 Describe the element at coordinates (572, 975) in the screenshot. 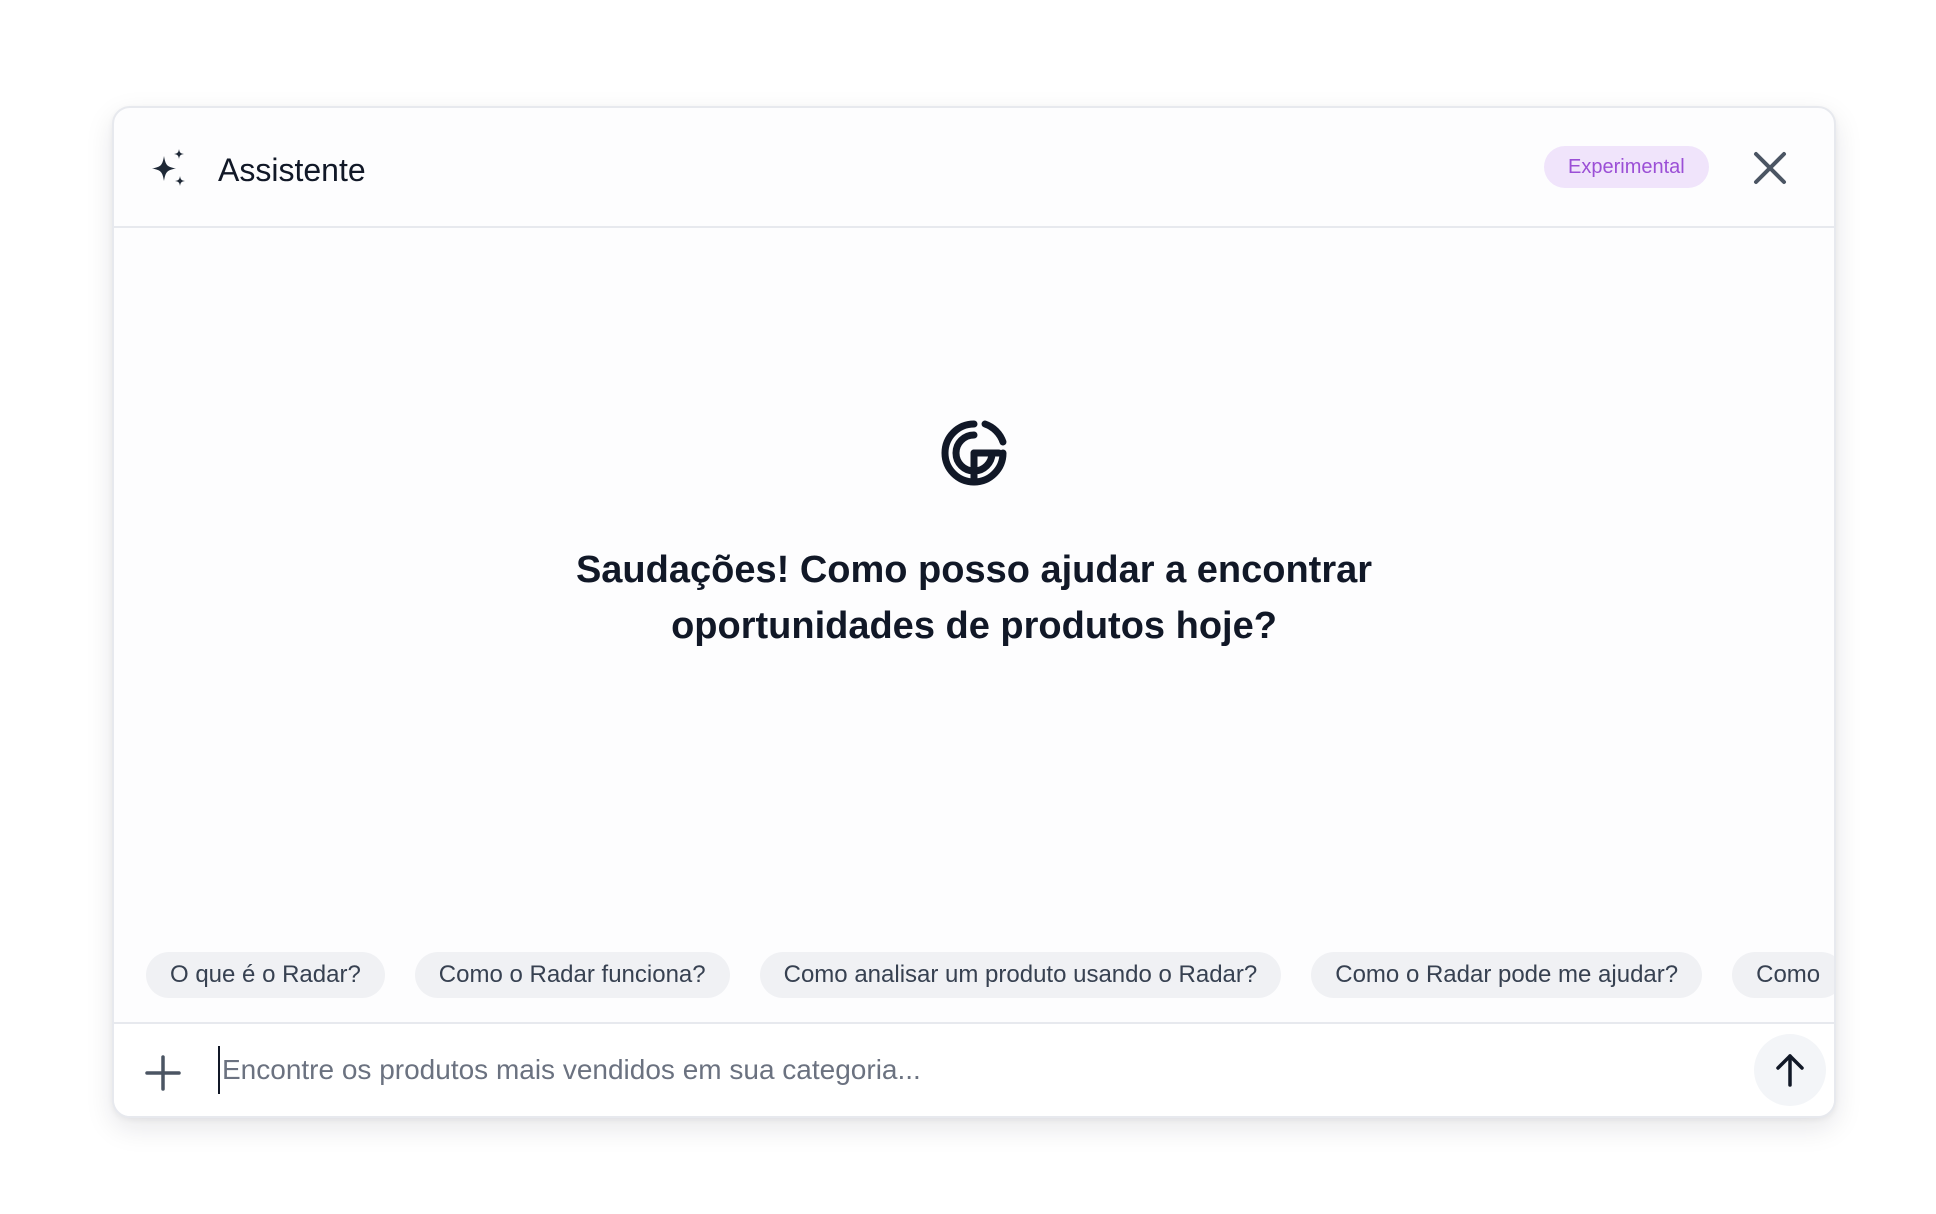

I see `suggestion-chip: Como o Radar funciona?` at that location.